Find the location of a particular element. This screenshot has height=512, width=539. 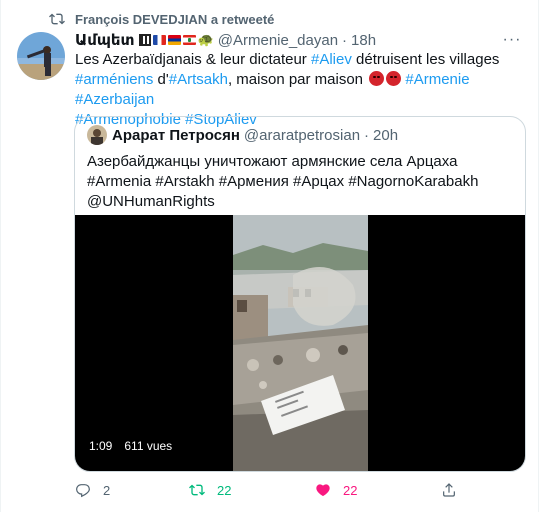

text-segment: Les Azerbaïdjanais & leur dictateur is located at coordinates (193, 59).